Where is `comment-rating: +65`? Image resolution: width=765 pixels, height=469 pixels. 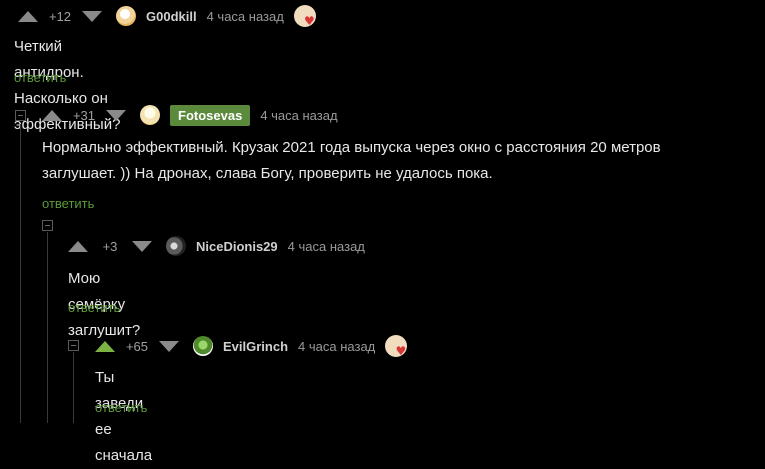
comment-rating: +65 is located at coordinates (137, 346).